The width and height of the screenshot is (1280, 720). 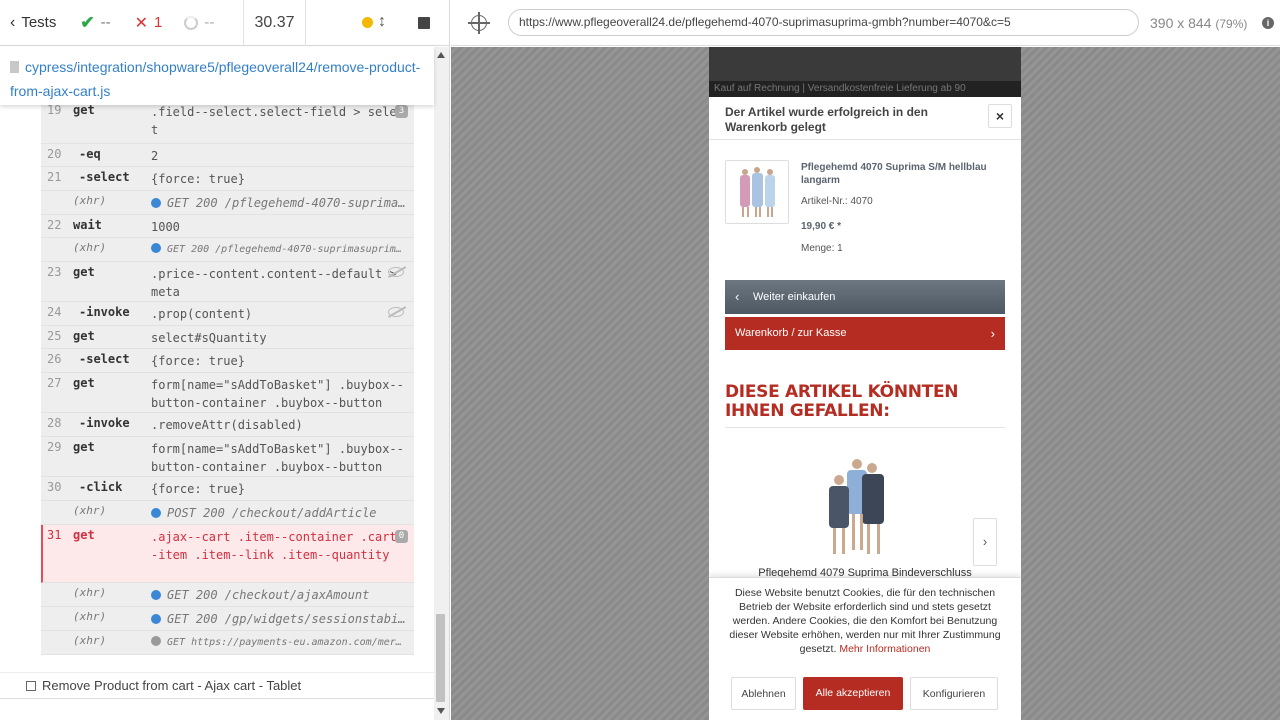 I want to click on stats-bar: ‹ Tests ✔ -- ✕ 1 -- 30.37 ↕, so click(x=224, y=23).